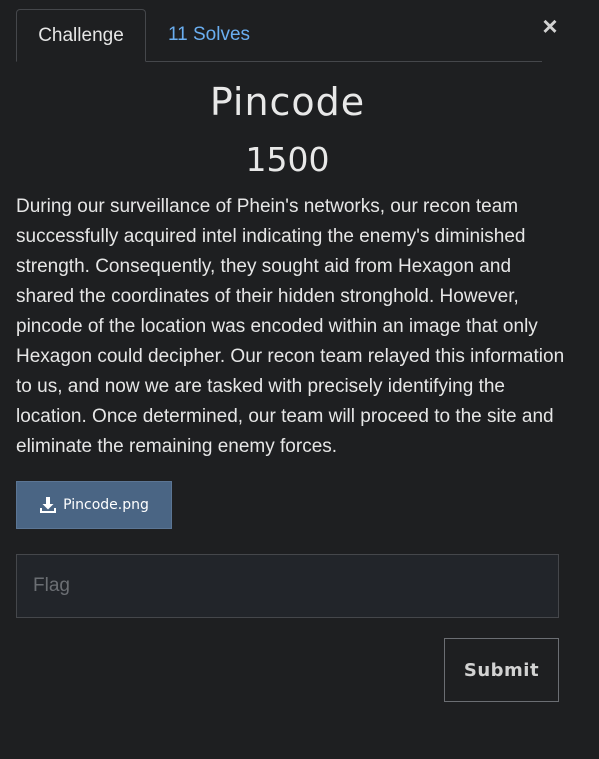 Image resolution: width=599 pixels, height=759 pixels. What do you see at coordinates (279, 35) in the screenshot?
I see `challenge-tabs: Challenge 11 Solves` at bounding box center [279, 35].